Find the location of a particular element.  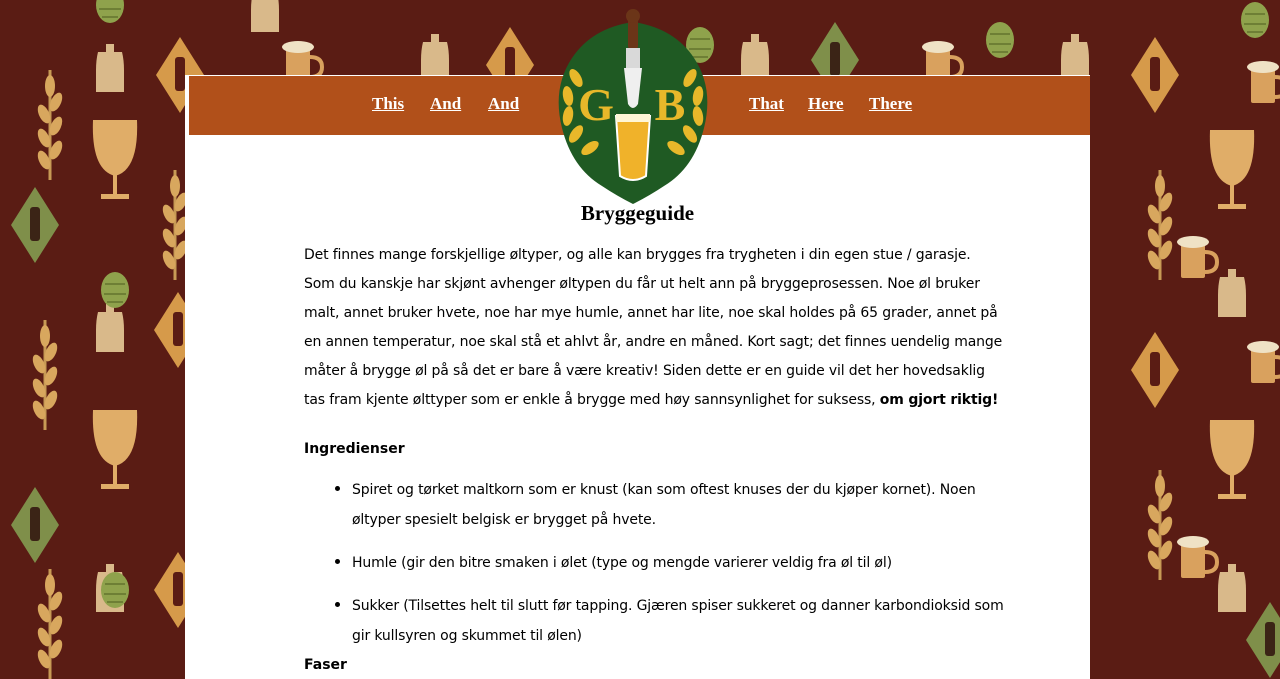

phases-heading: Faser is located at coordinates (325, 665).